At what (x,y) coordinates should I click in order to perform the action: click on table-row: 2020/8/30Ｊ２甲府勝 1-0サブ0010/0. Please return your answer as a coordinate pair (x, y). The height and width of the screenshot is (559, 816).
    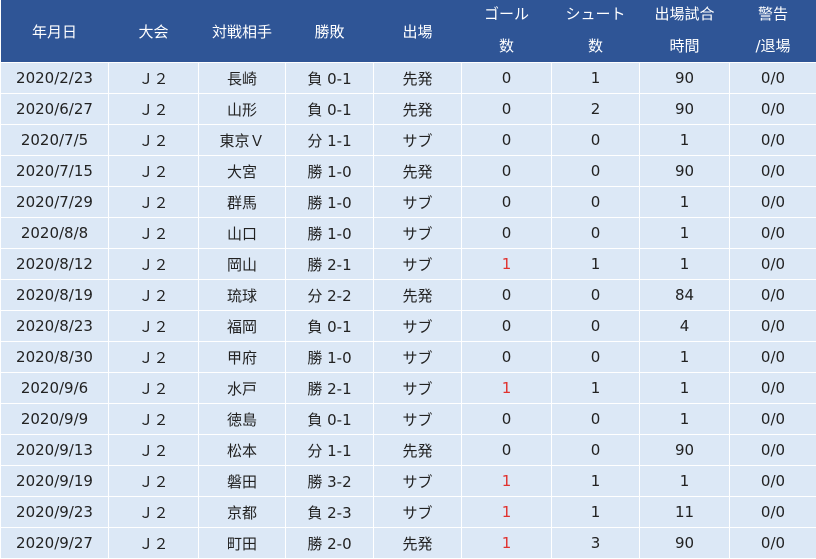
    Looking at the image, I should click on (408, 357).